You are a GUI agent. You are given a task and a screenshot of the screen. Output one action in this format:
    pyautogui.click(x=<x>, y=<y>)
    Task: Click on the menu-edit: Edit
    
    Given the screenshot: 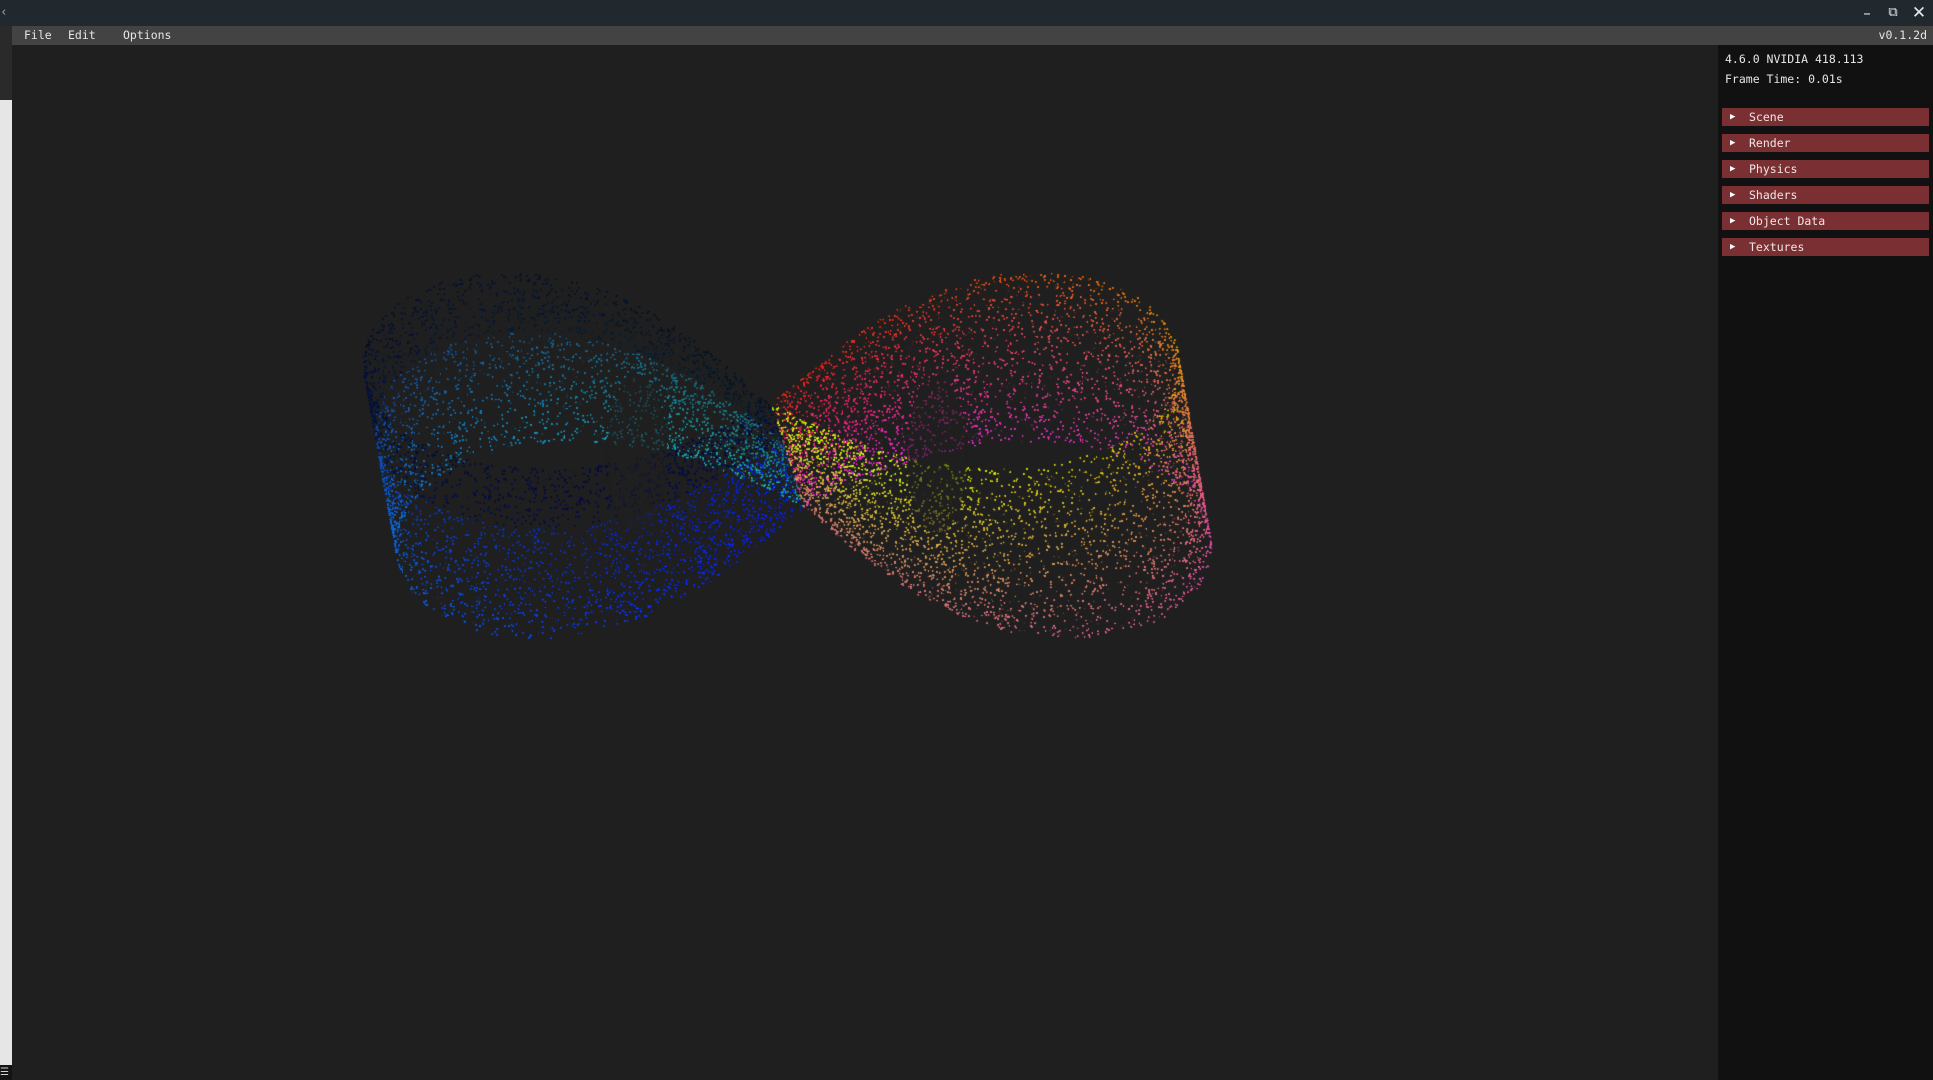 What is the action you would take?
    pyautogui.click(x=82, y=35)
    